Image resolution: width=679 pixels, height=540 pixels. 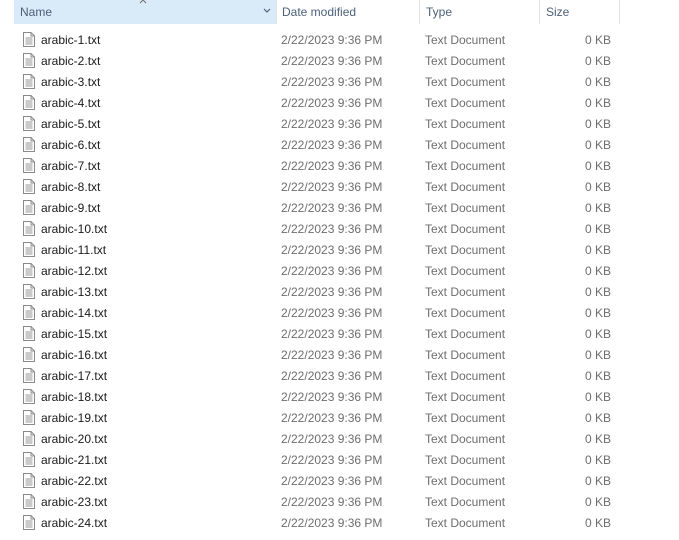 I want to click on file-name: arabic-12.txt, so click(x=74, y=271).